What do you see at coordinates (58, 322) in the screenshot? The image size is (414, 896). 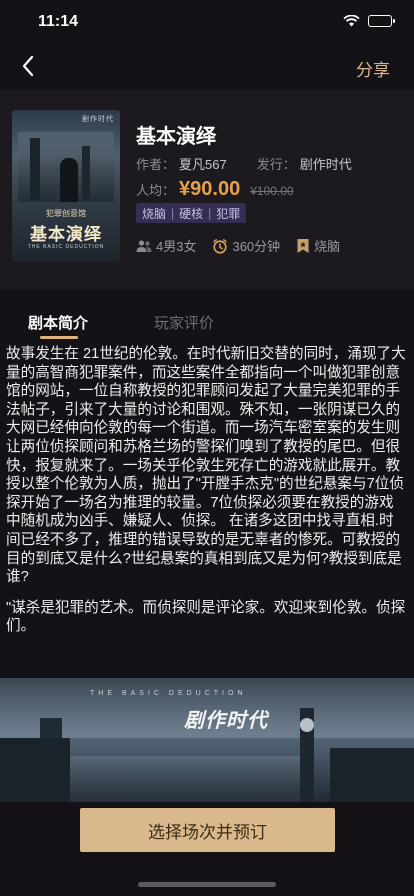 I see `tab-script-intro: 剧本简介` at bounding box center [58, 322].